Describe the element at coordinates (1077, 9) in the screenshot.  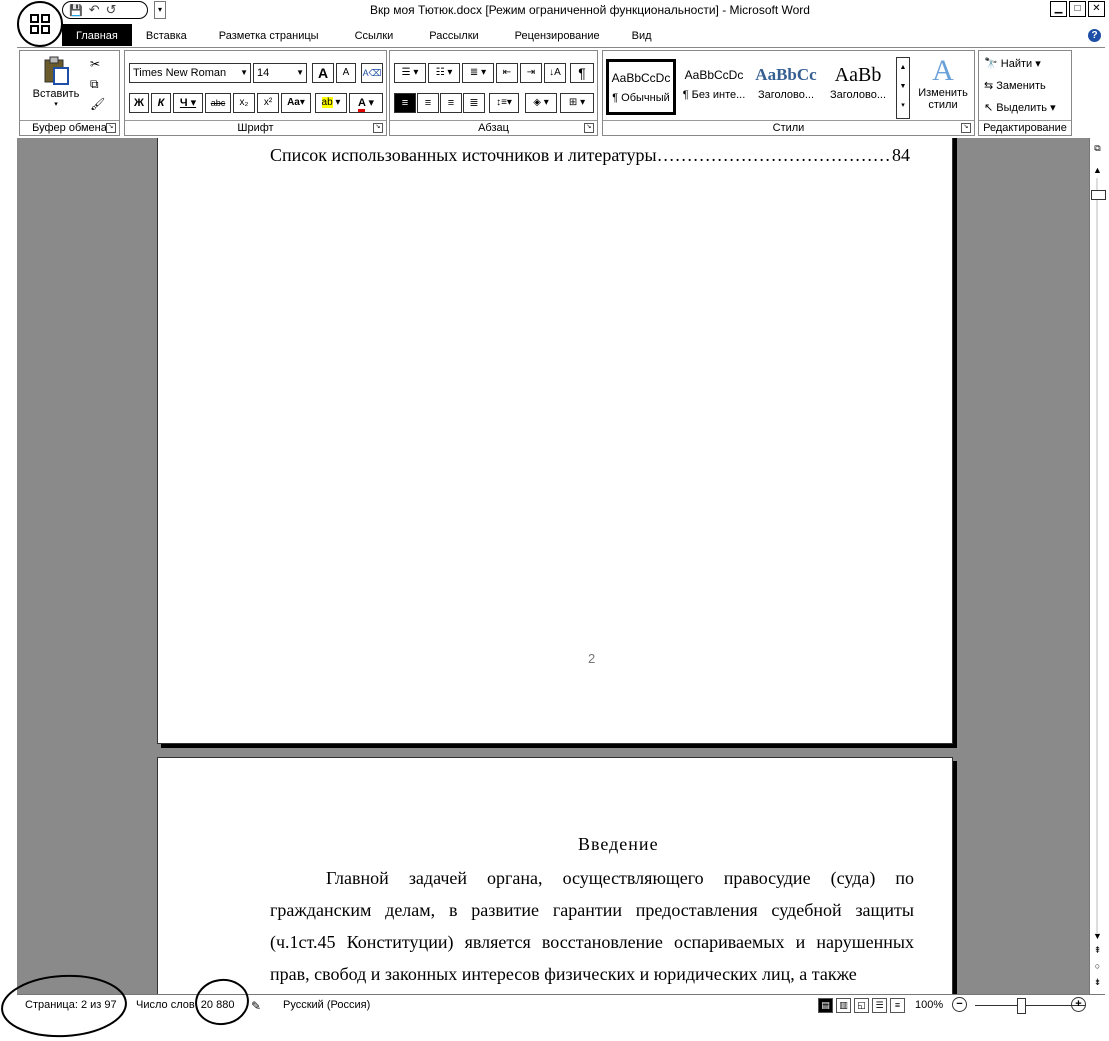
I see `maximize-button: □` at that location.